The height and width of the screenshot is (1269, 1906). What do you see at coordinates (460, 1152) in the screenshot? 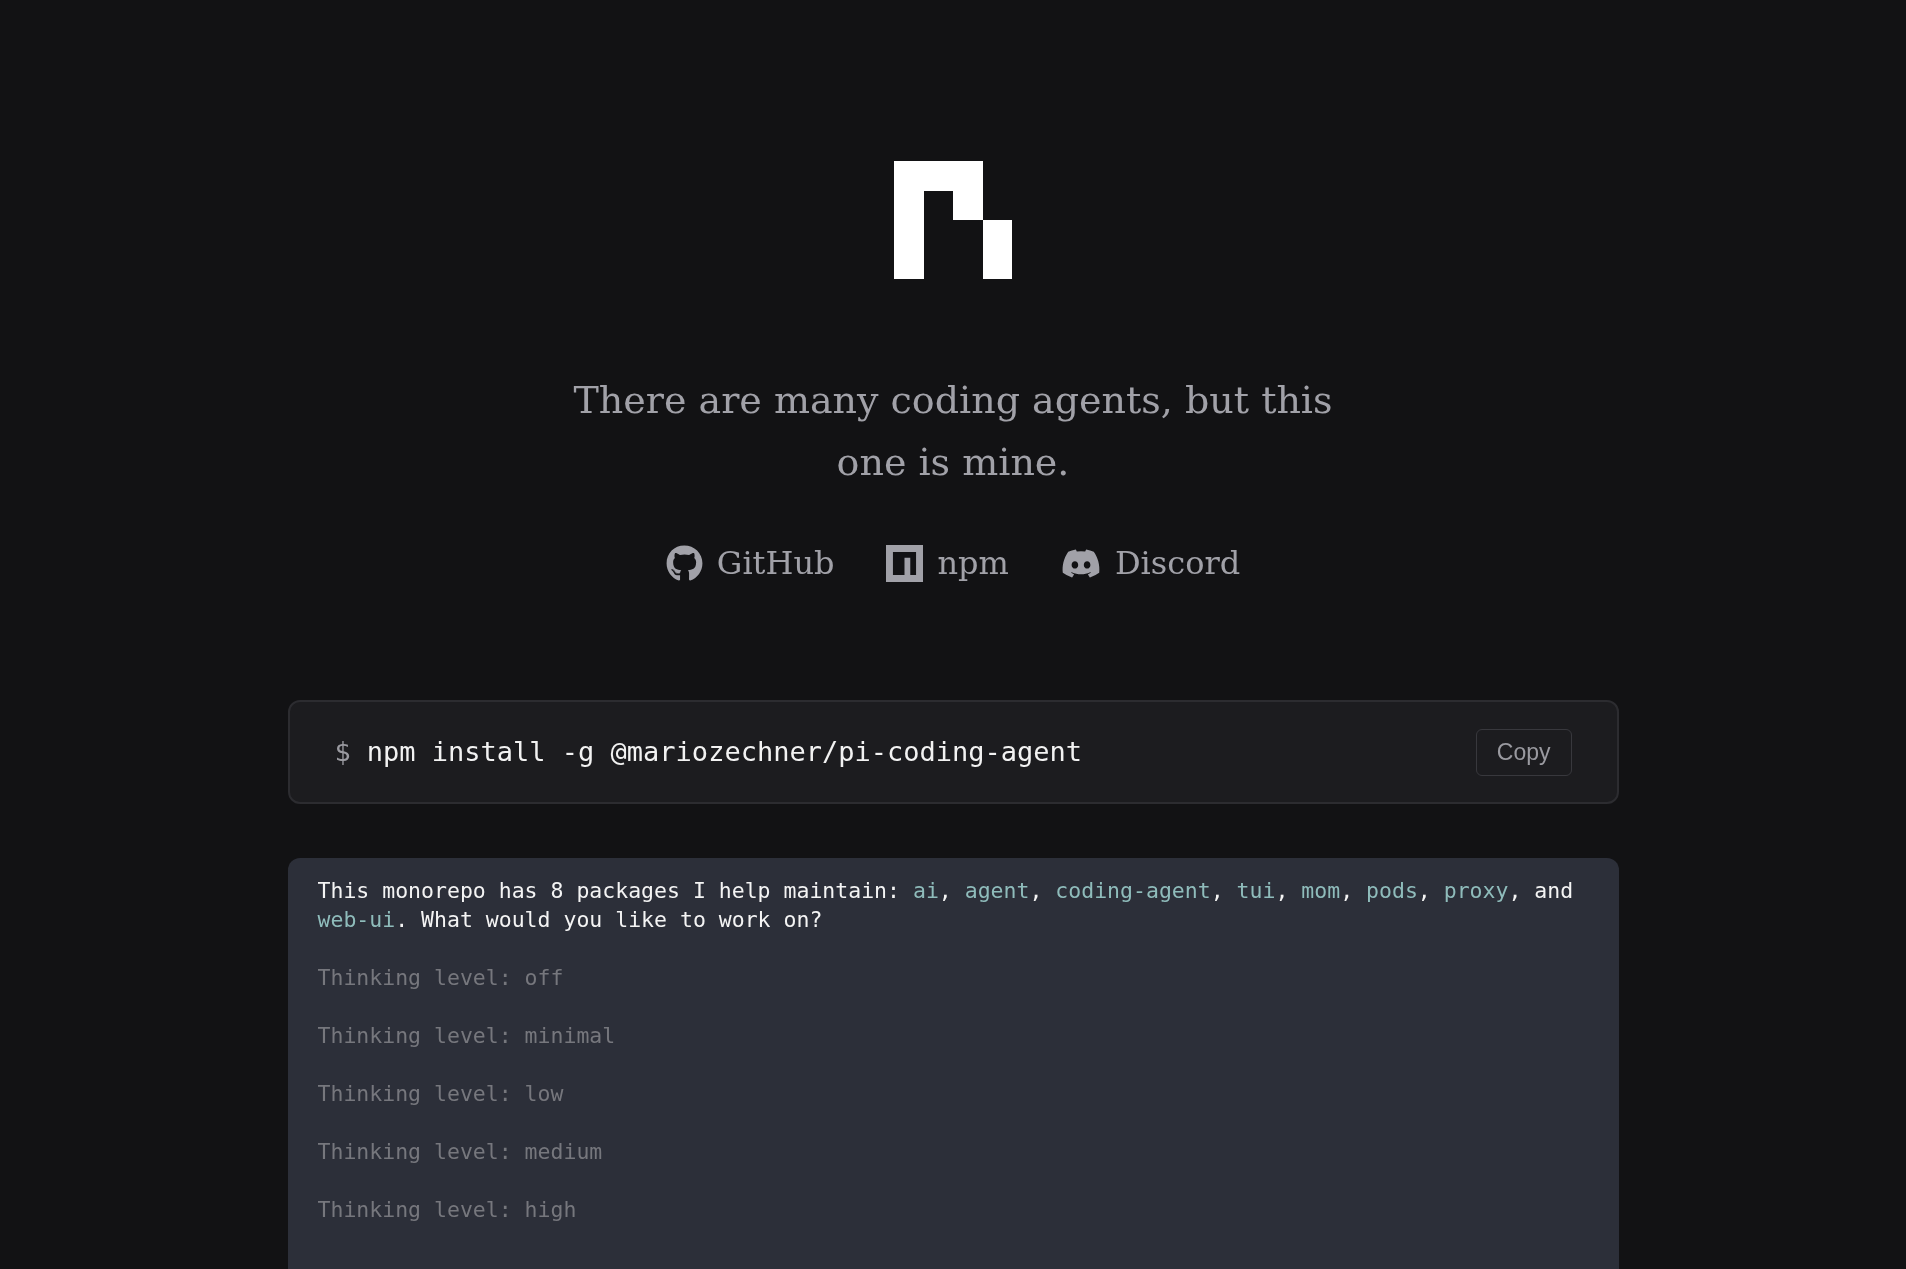
I see `status-line: Thinking level: medium` at bounding box center [460, 1152].